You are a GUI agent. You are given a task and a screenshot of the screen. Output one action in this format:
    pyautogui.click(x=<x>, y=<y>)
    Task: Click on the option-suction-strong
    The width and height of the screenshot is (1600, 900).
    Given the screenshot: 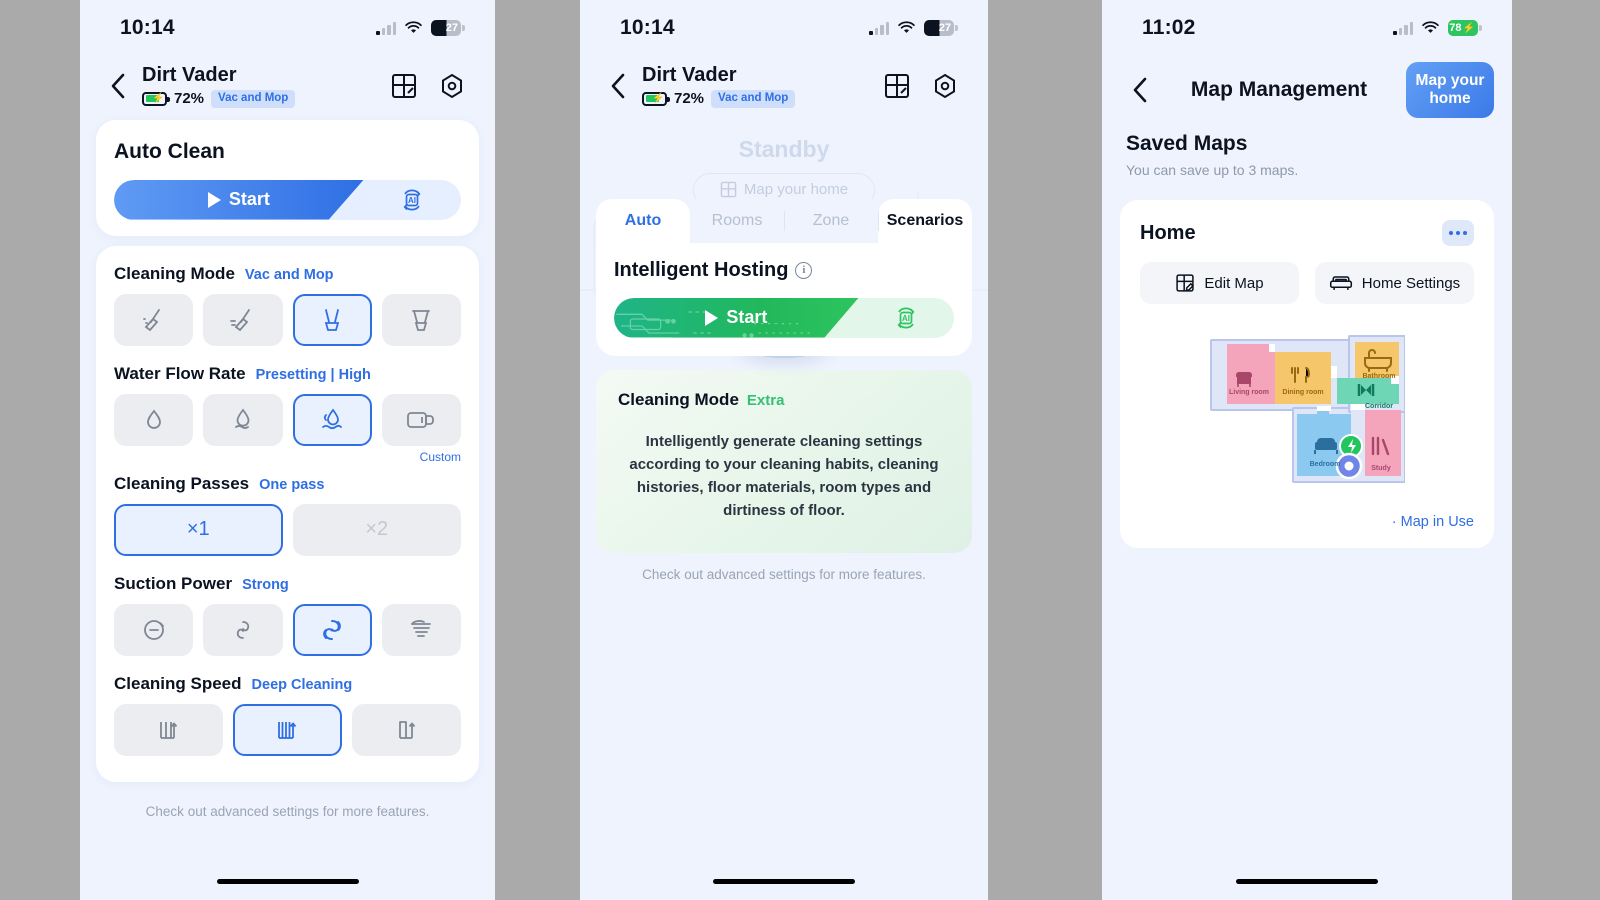 What is the action you would take?
    pyautogui.click(x=332, y=629)
    